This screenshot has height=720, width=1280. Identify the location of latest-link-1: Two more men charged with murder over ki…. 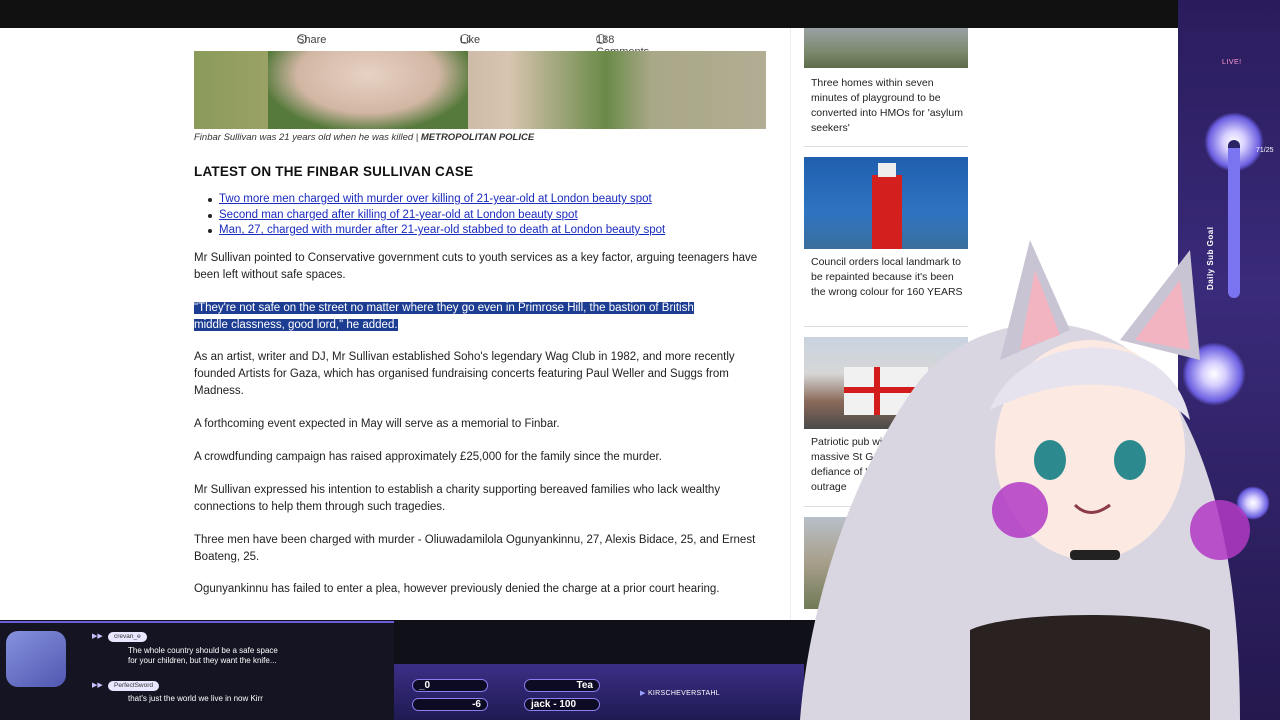
(435, 199).